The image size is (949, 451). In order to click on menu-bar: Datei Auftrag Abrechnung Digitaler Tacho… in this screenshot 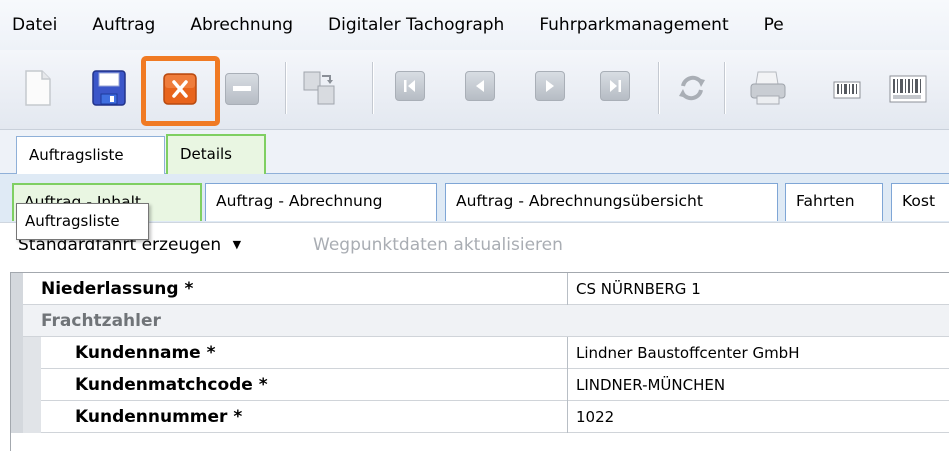, I will do `click(474, 25)`.